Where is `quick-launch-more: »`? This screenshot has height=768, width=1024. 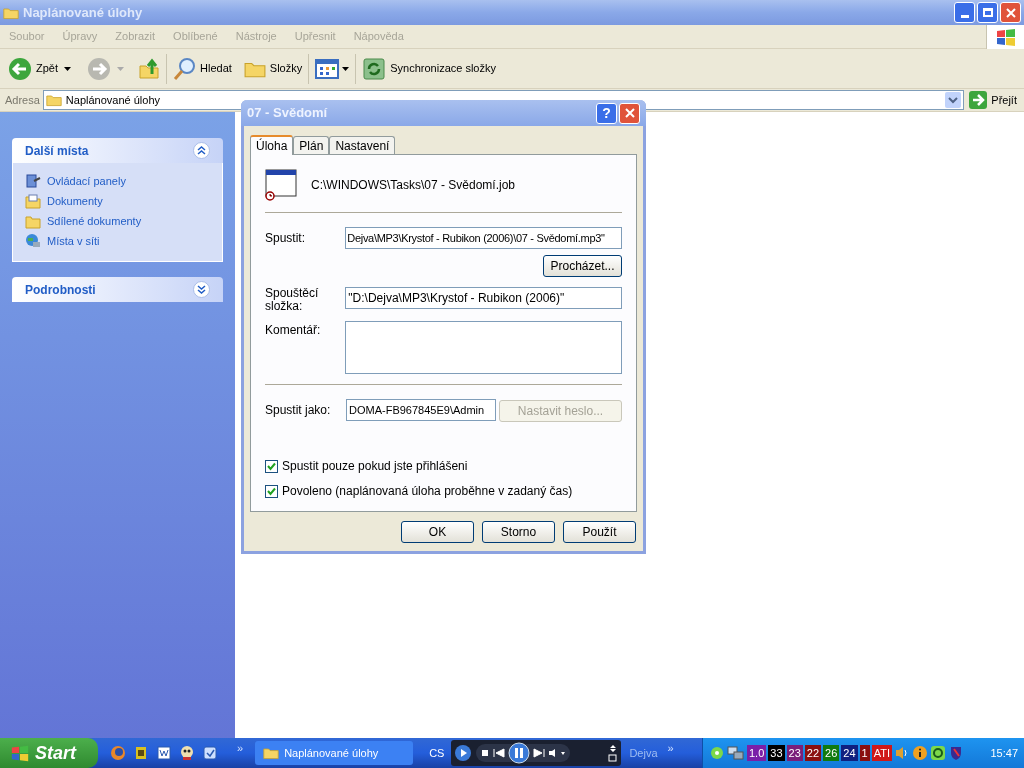
quick-launch-more: » is located at coordinates (240, 748).